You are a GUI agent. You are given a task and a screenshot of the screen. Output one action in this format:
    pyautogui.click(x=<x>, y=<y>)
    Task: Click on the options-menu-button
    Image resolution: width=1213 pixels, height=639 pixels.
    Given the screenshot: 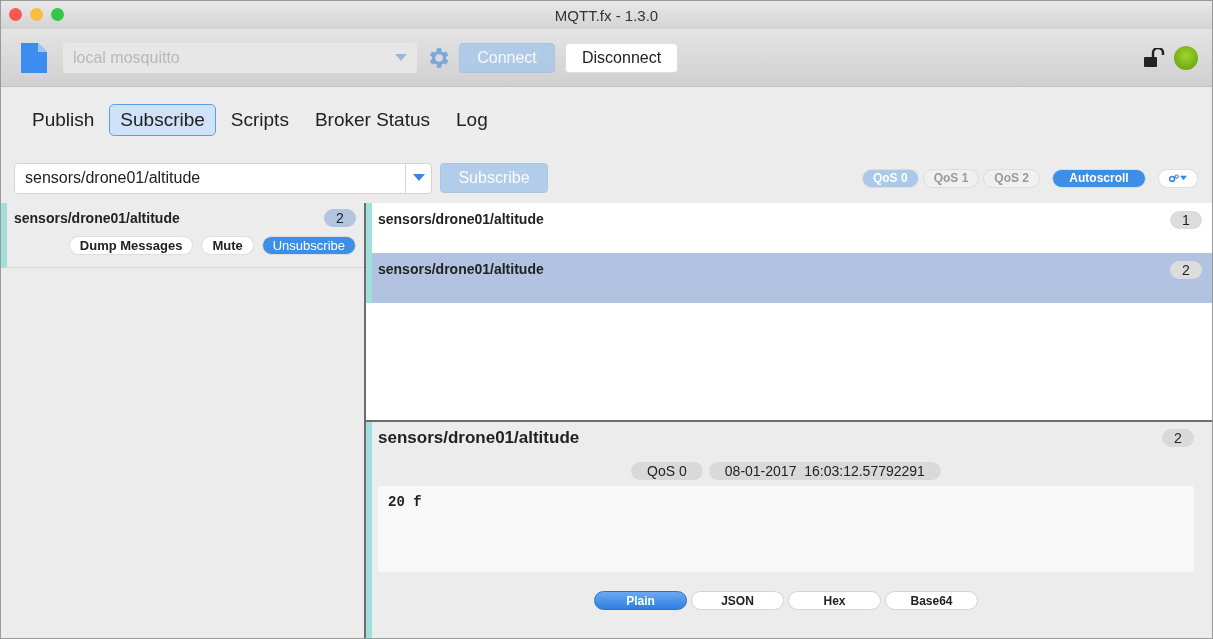 What is the action you would take?
    pyautogui.click(x=1178, y=178)
    